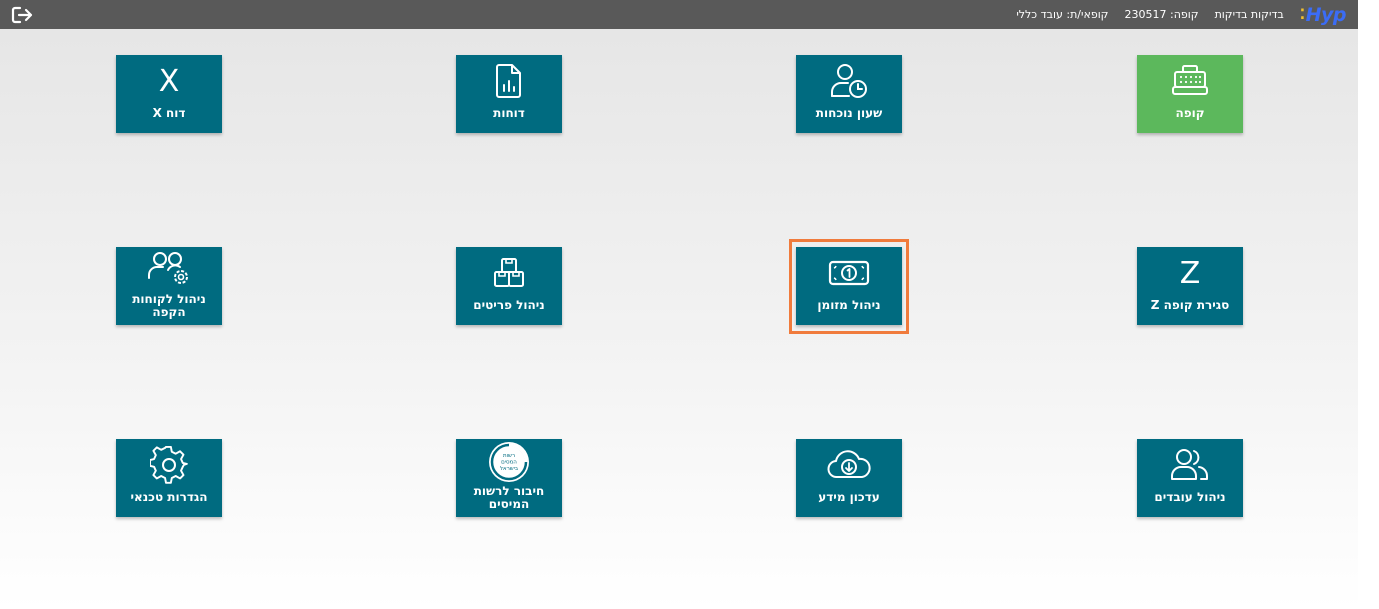  Describe the element at coordinates (169, 497) in the screenshot. I see `tile-label: הגדרות טכנאי` at that location.